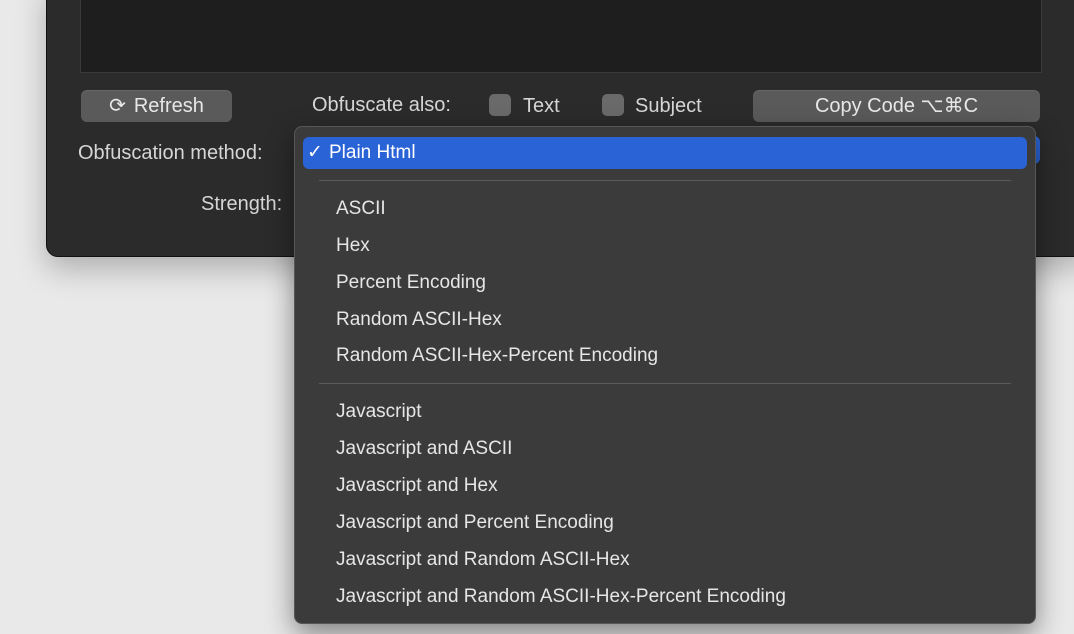 This screenshot has width=1074, height=634. I want to click on subject-checkbox, so click(613, 105).